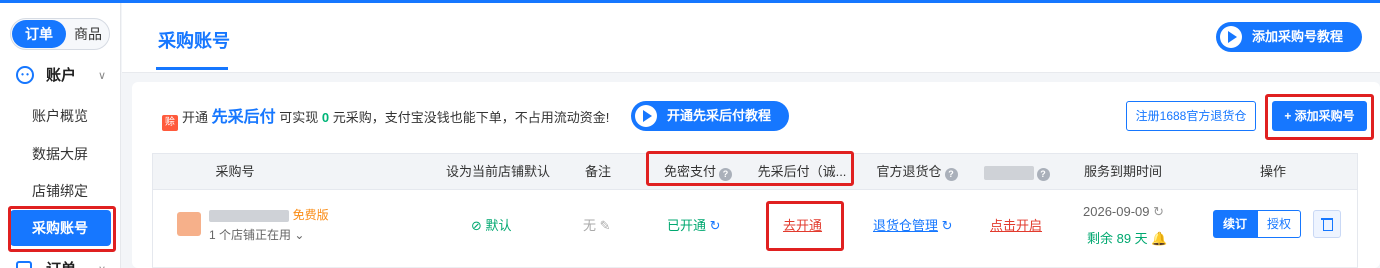 The image size is (1380, 268). I want to click on sidebar-group-label: 账户, so click(61, 75).